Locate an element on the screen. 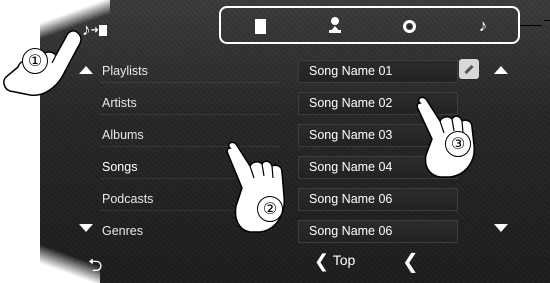 This screenshot has width=550, height=283. tab-disc is located at coordinates (409, 26).